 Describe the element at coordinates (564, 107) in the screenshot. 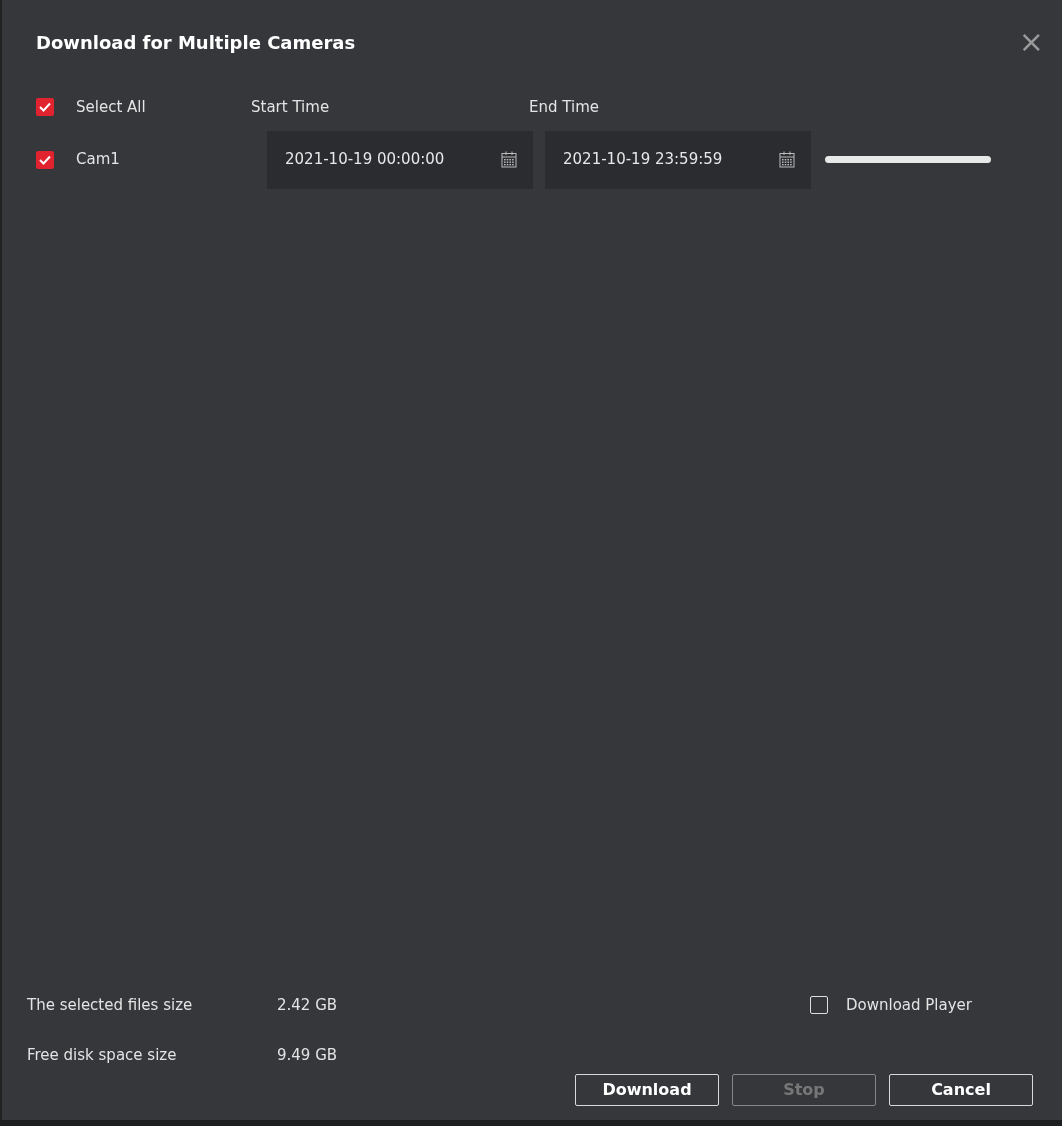

I see `column-header: End Time` at that location.